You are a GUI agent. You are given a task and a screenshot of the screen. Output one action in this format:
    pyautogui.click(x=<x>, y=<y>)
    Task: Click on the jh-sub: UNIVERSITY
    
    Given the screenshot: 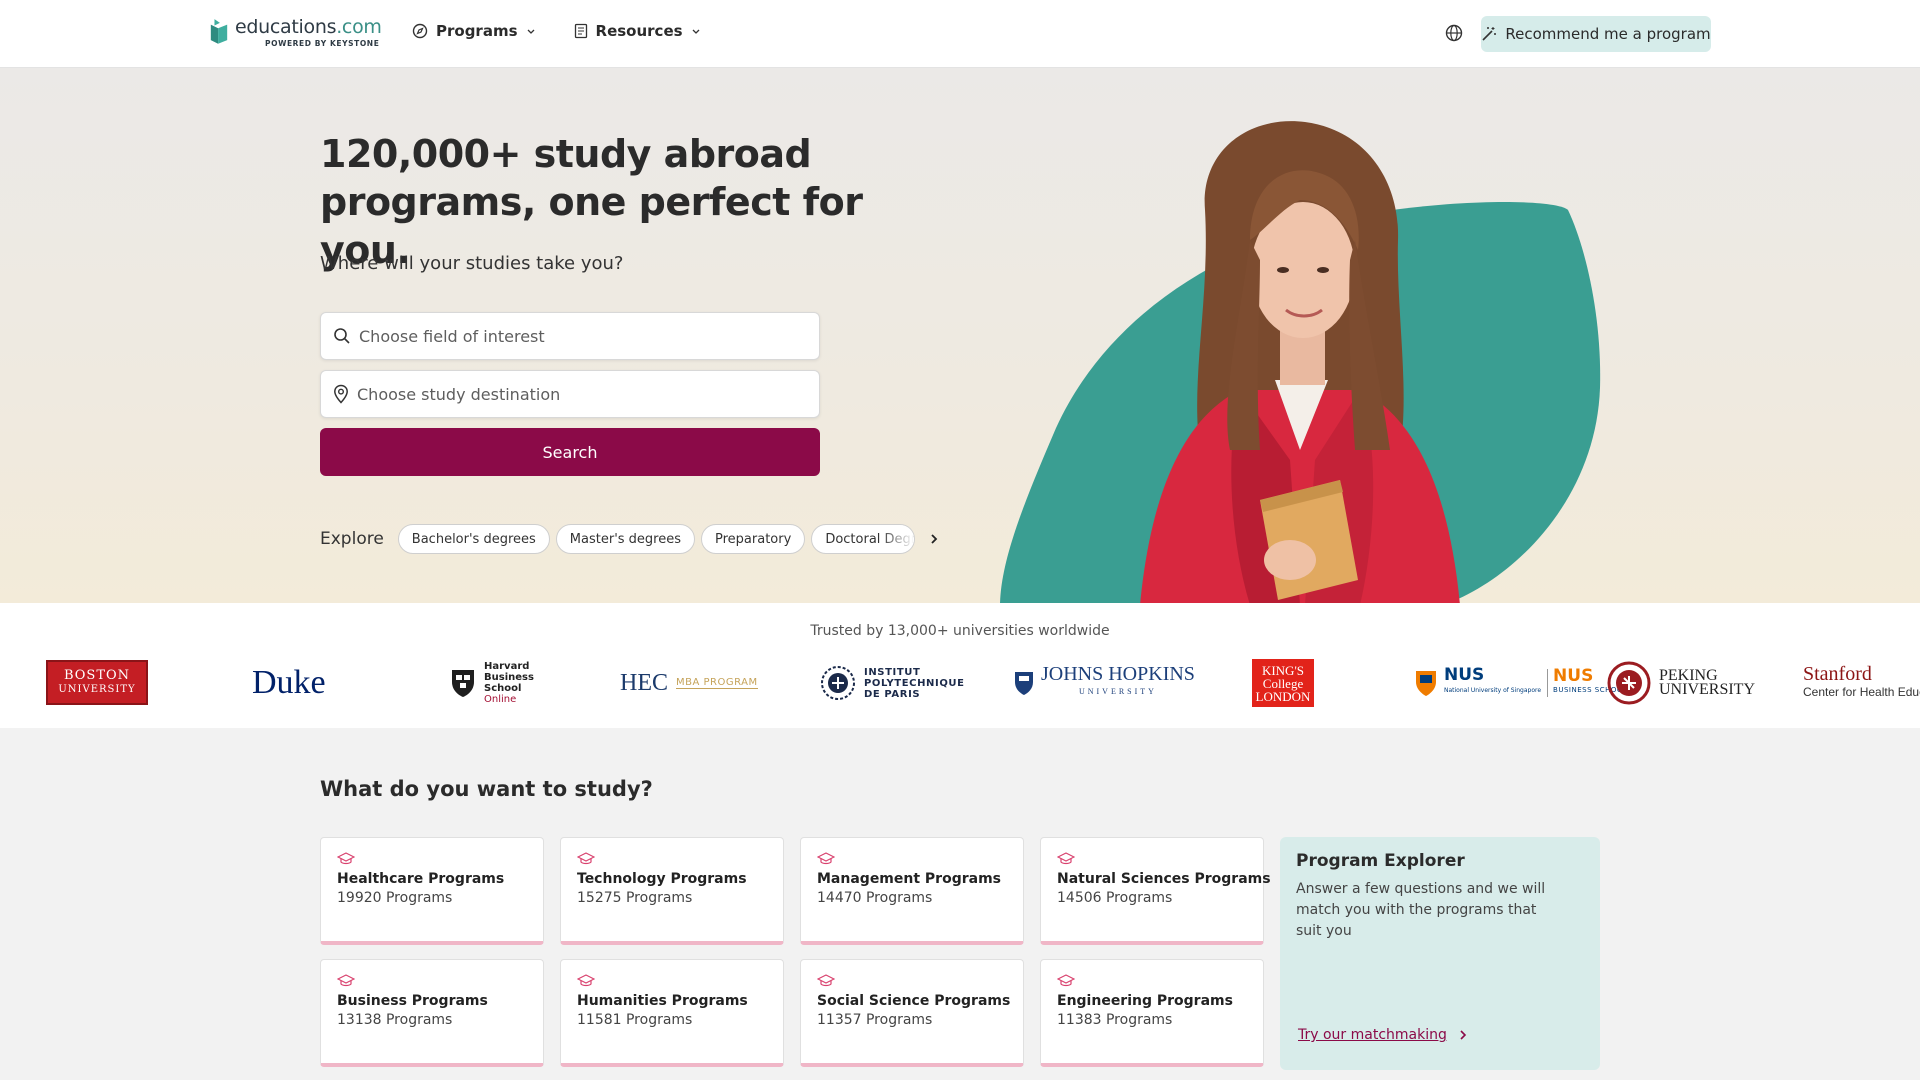 What is the action you would take?
    pyautogui.click(x=1117, y=691)
    